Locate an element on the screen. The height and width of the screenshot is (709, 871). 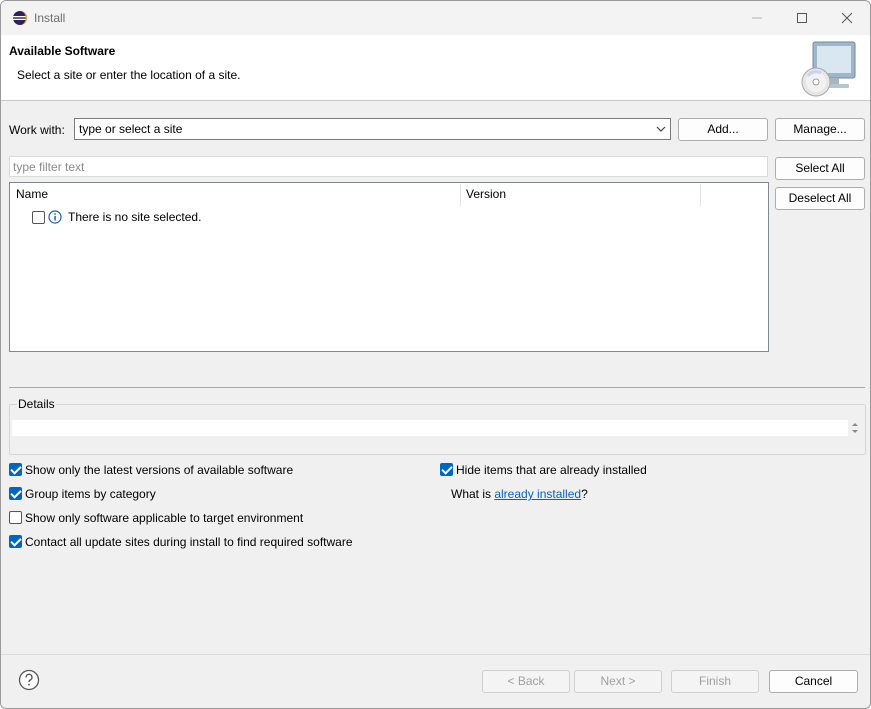
cancel-button: Cancel is located at coordinates (813, 681).